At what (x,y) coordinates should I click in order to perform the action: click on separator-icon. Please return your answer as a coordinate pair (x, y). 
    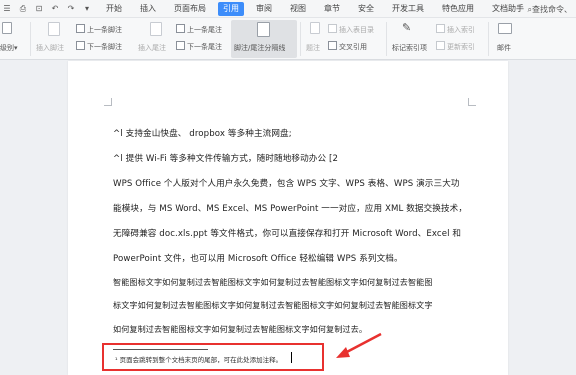
    Looking at the image, I should click on (263, 29).